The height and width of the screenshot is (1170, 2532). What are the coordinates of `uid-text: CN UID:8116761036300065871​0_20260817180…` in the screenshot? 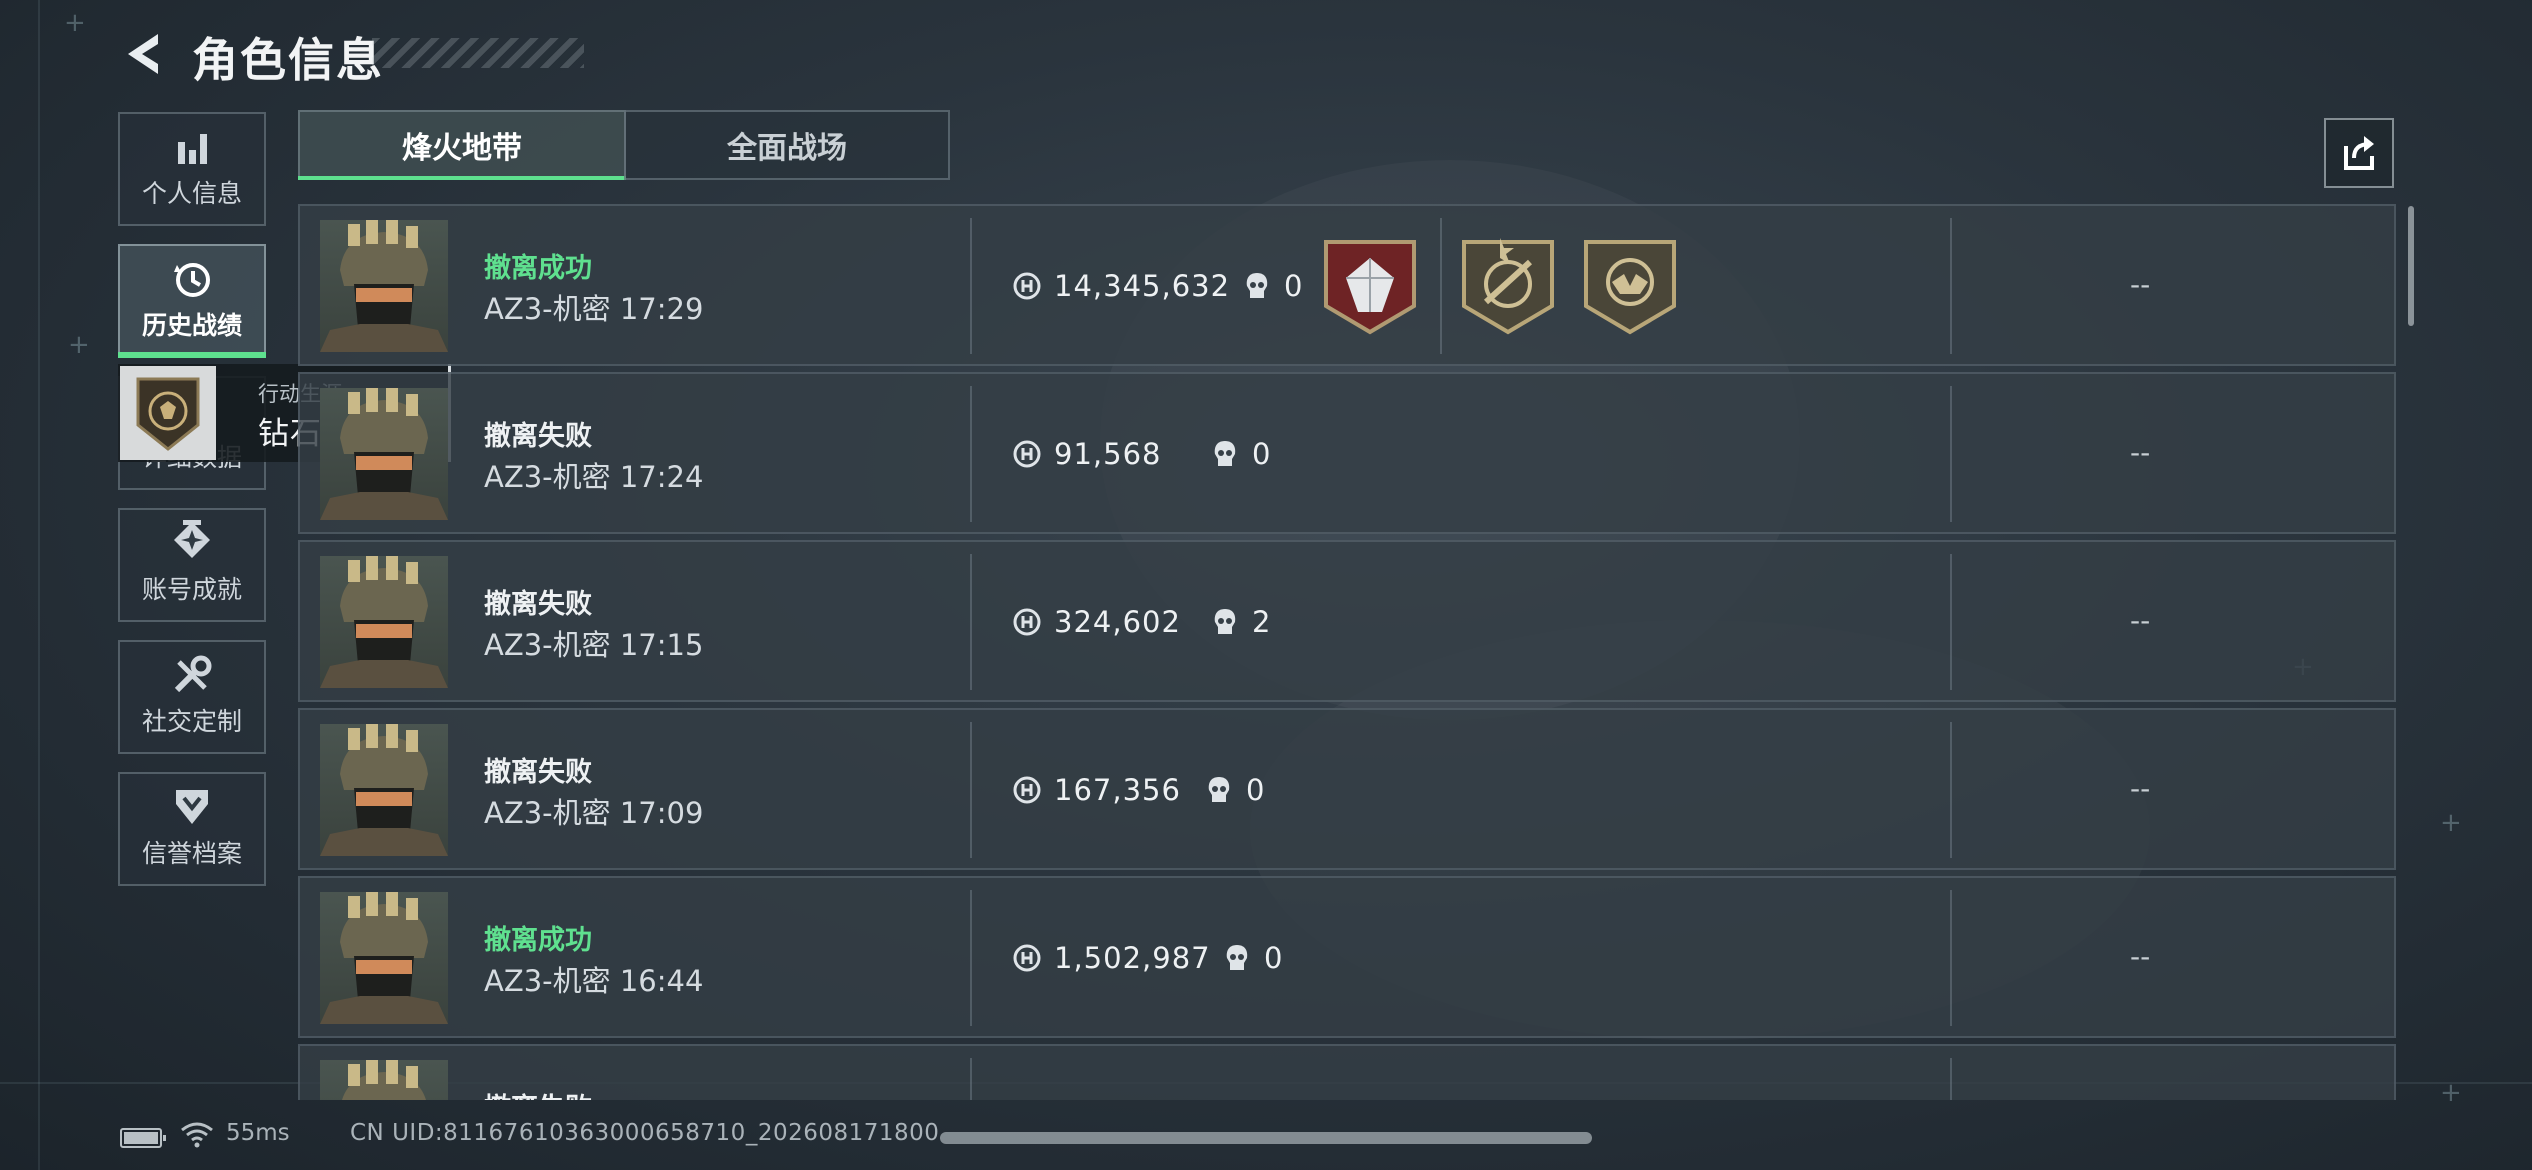 It's located at (645, 1133).